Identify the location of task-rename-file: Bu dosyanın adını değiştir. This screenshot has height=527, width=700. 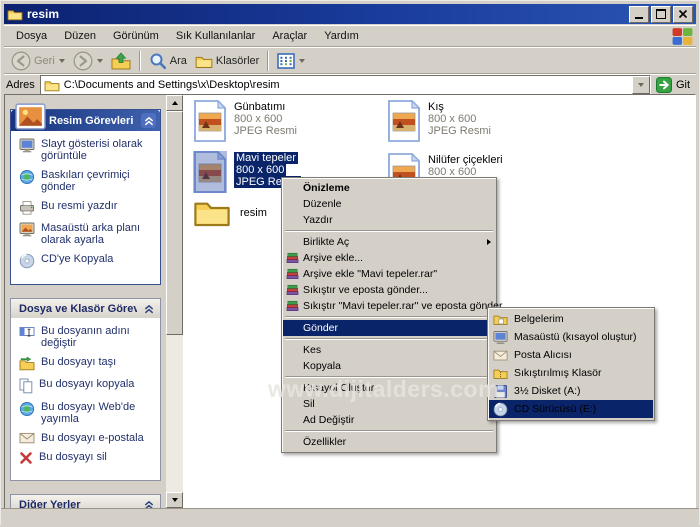
(87, 337).